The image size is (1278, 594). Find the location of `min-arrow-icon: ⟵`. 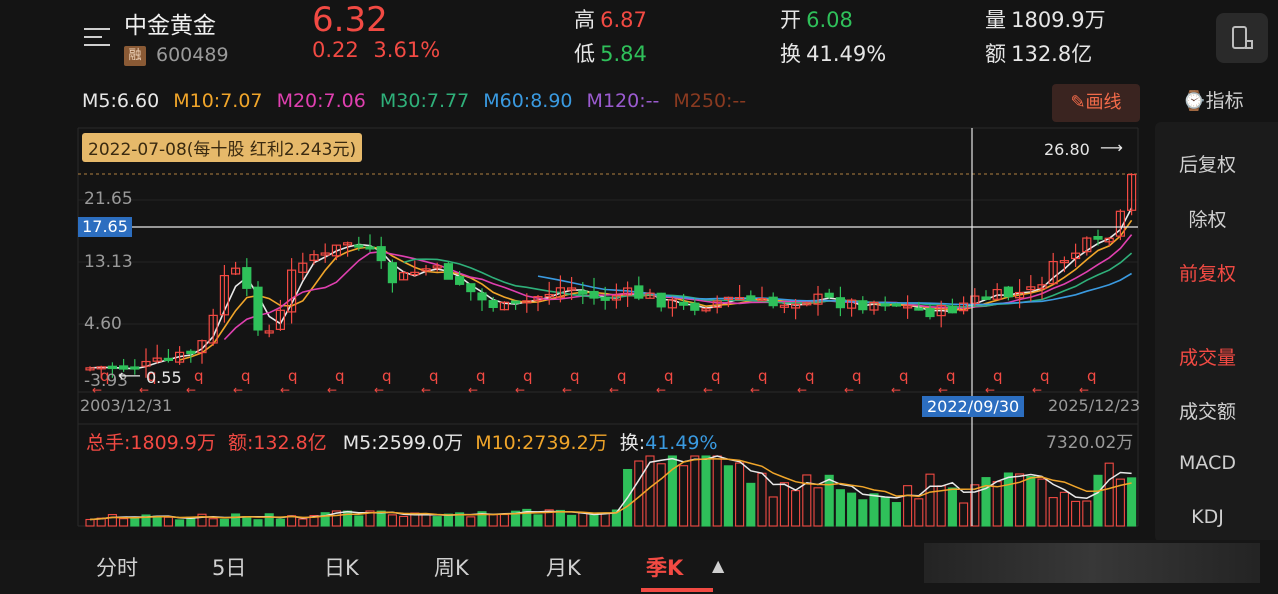

min-arrow-icon: ⟵ is located at coordinates (129, 375).